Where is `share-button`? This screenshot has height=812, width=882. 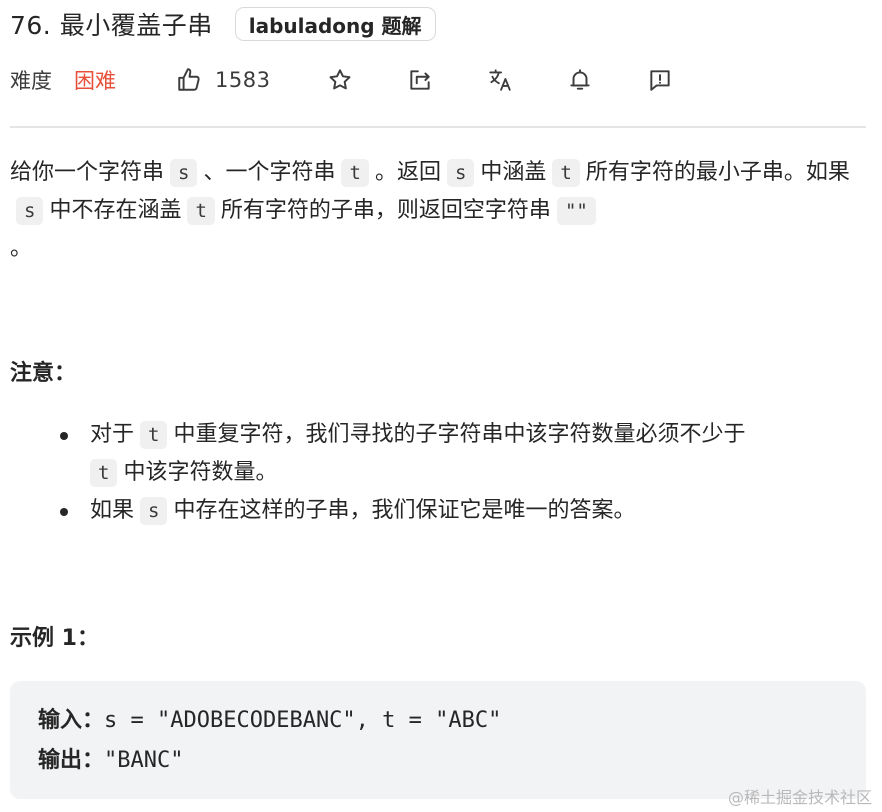
share-button is located at coordinates (420, 80).